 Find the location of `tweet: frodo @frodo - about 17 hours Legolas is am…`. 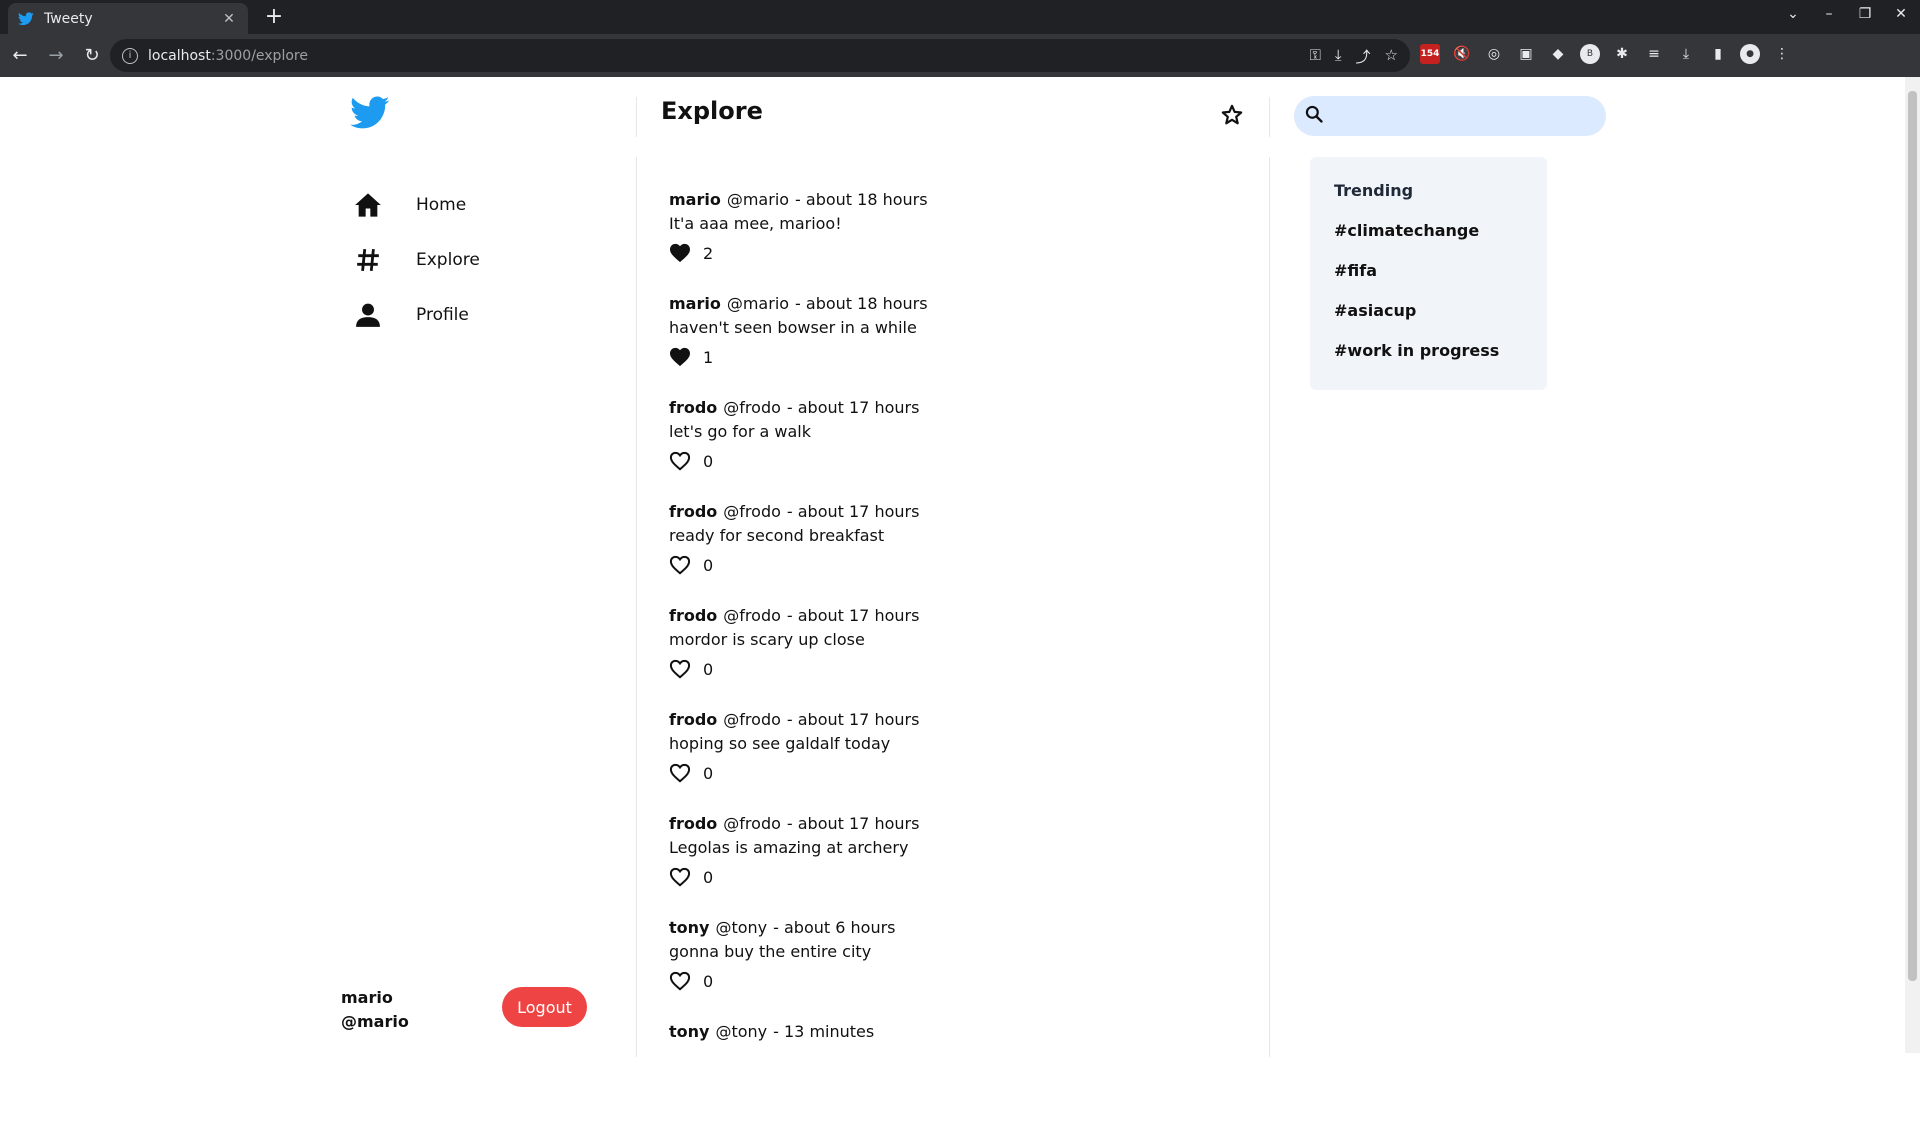

tweet: frodo @frodo - about 17 hours Legolas is am… is located at coordinates (798, 866).